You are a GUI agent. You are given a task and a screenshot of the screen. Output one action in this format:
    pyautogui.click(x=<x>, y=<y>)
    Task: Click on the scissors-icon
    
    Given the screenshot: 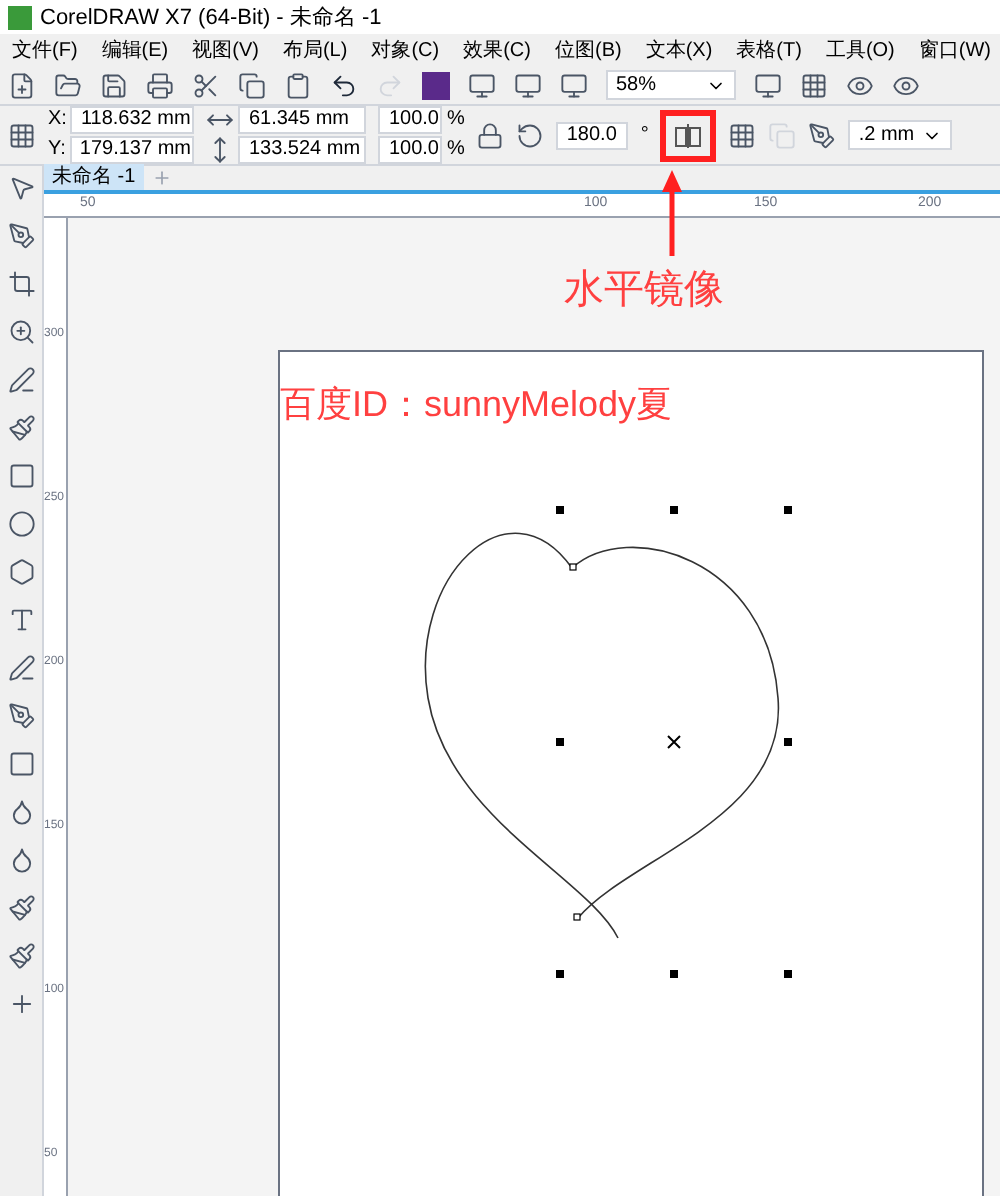 What is the action you would take?
    pyautogui.click(x=206, y=85)
    